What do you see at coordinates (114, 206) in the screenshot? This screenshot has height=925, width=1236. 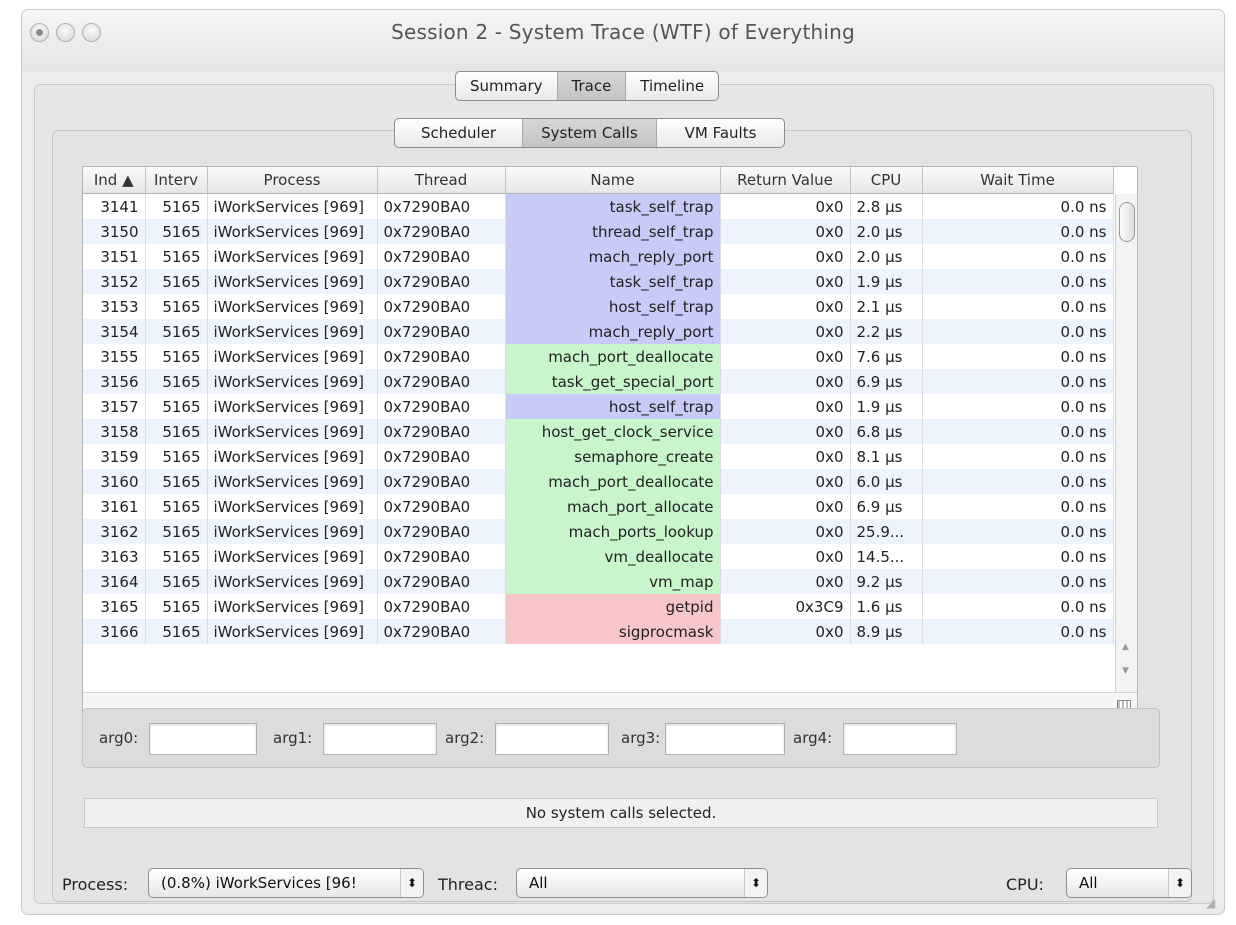 I see `cell-ind: 3141` at bounding box center [114, 206].